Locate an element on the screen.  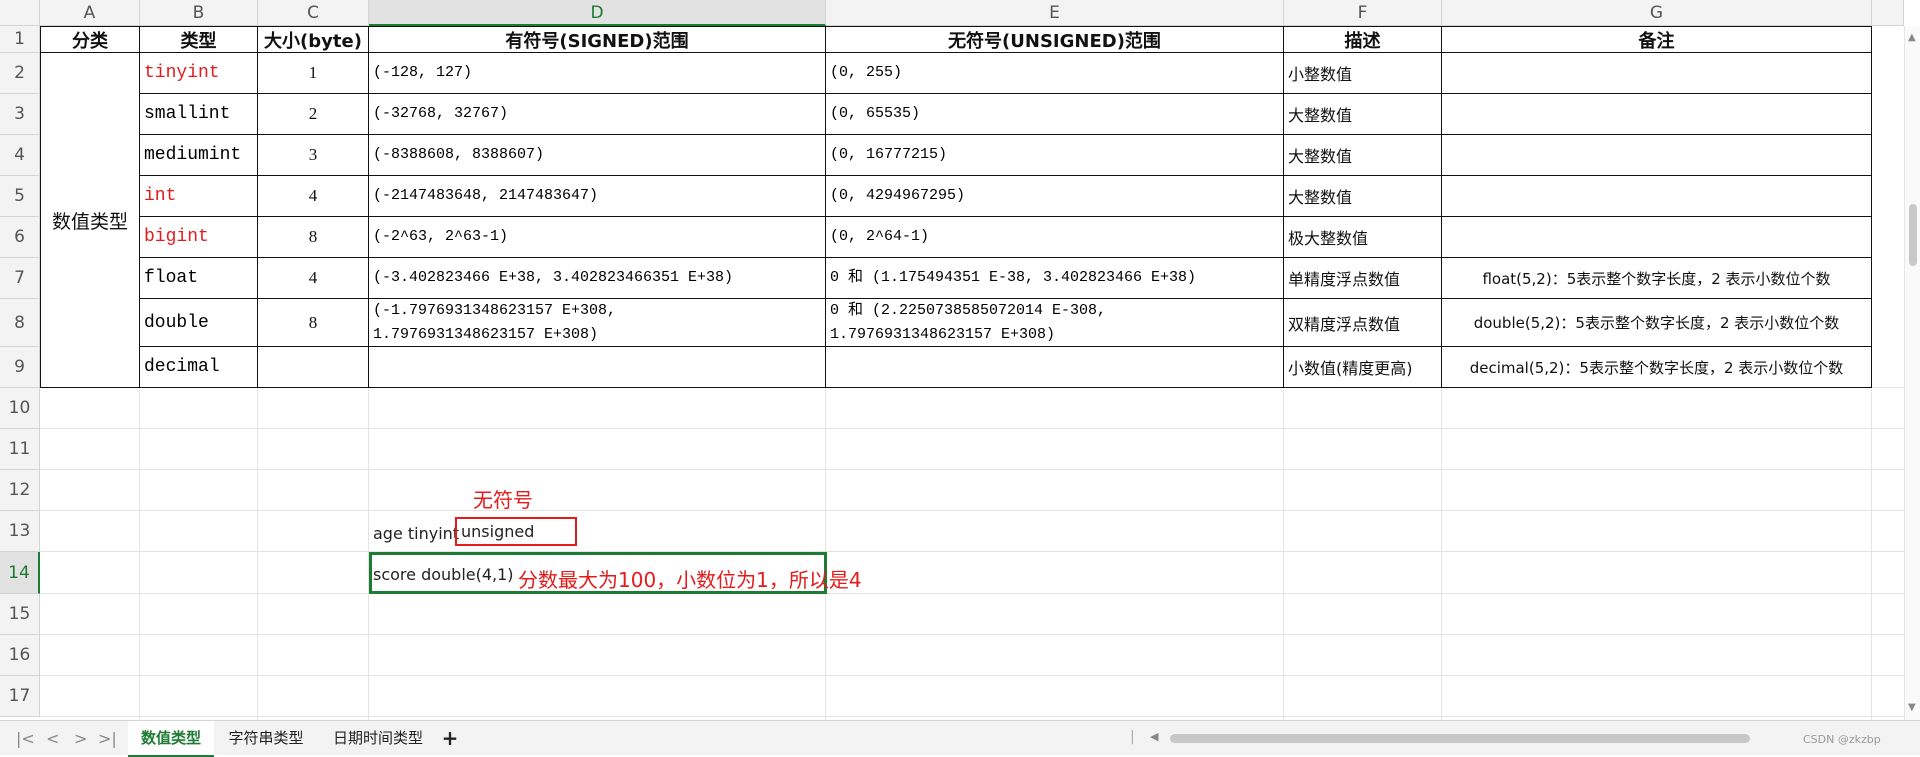
size-cell is located at coordinates (313, 367).